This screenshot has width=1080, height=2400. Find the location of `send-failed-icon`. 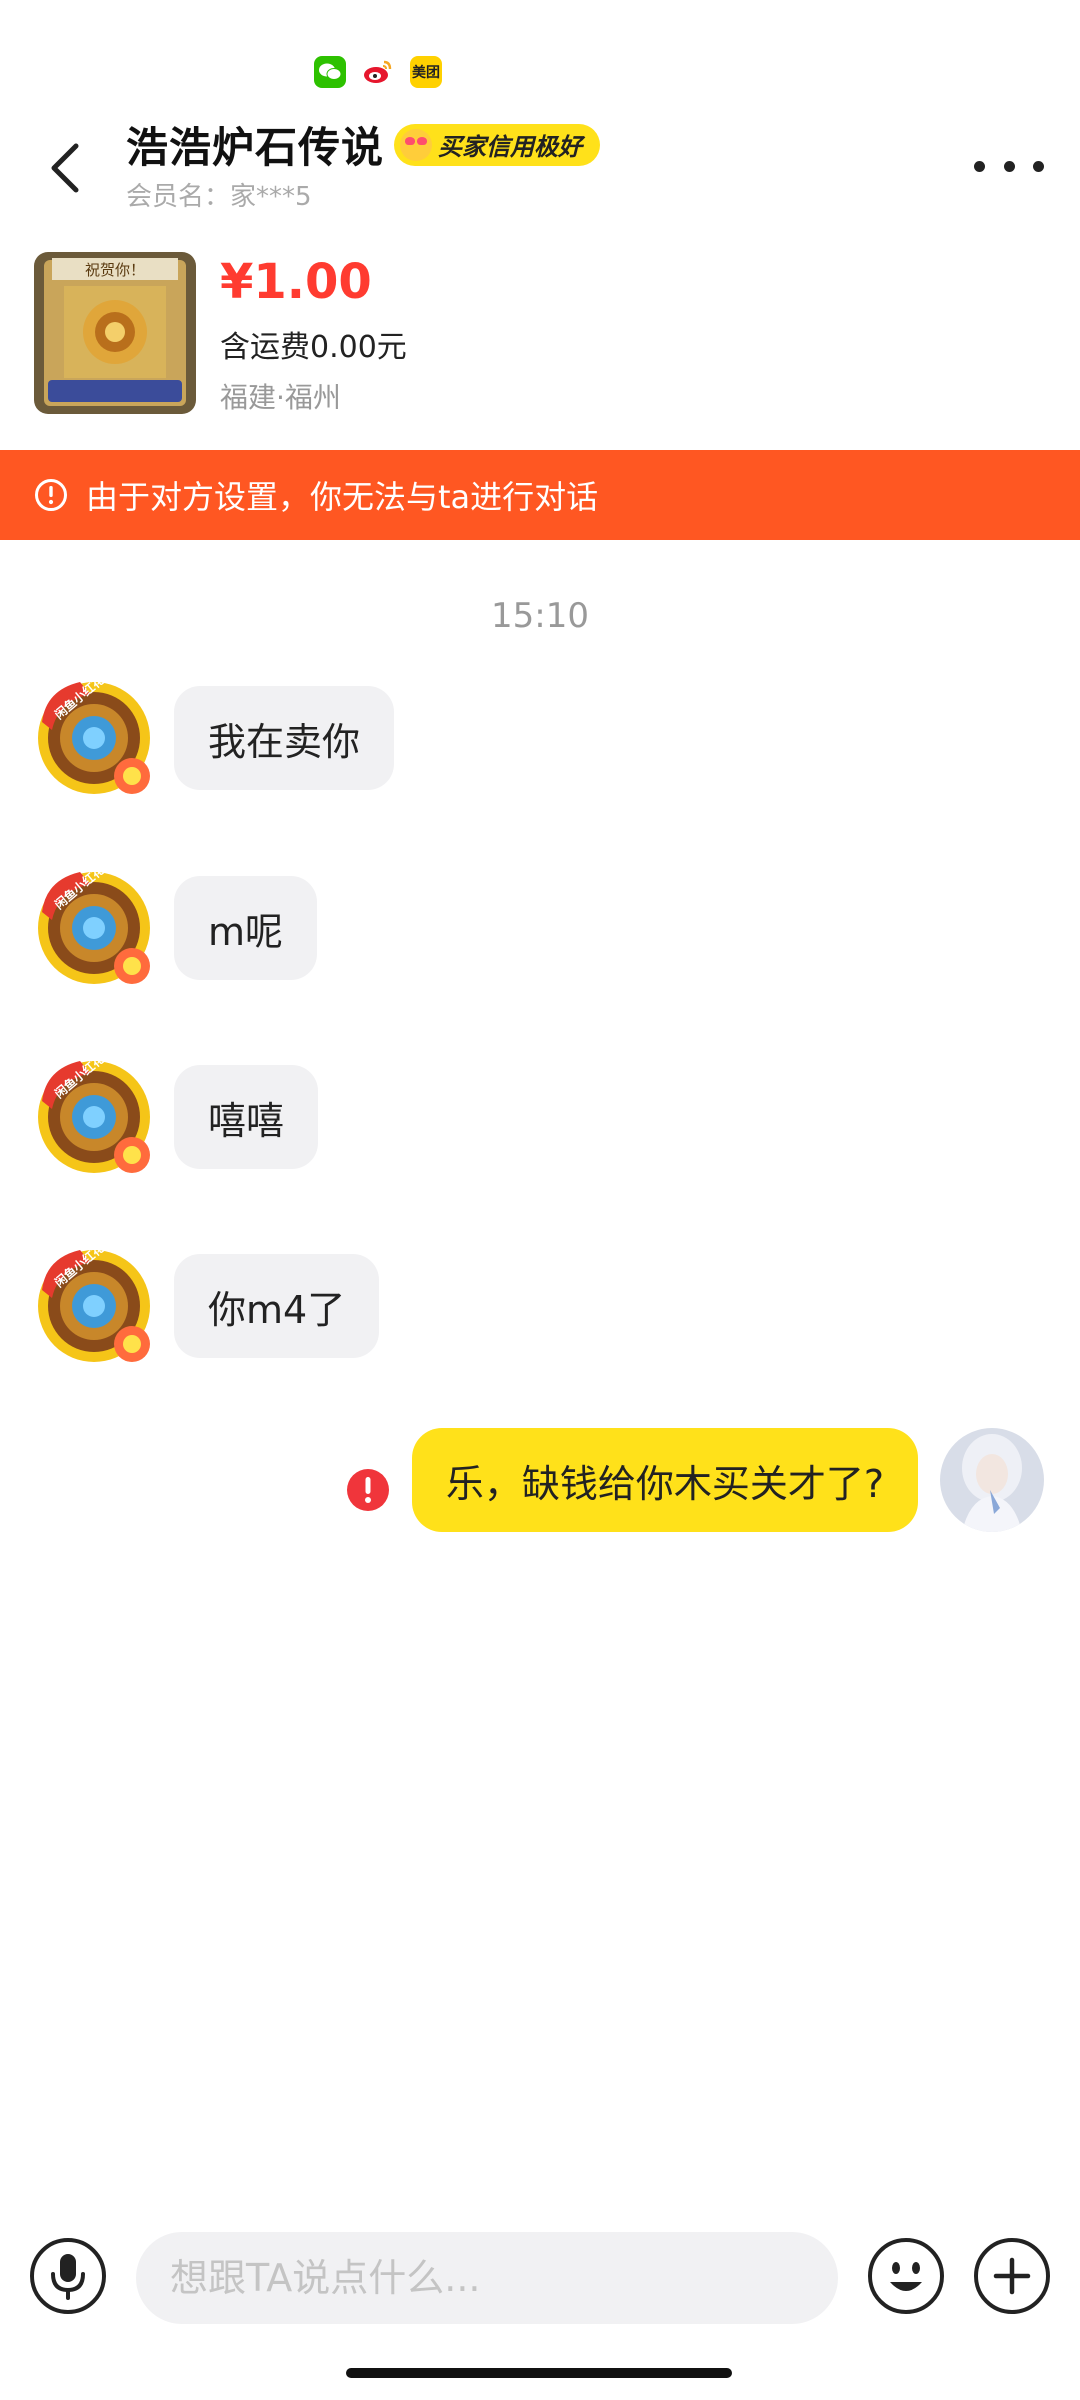

send-failed-icon is located at coordinates (368, 1492).